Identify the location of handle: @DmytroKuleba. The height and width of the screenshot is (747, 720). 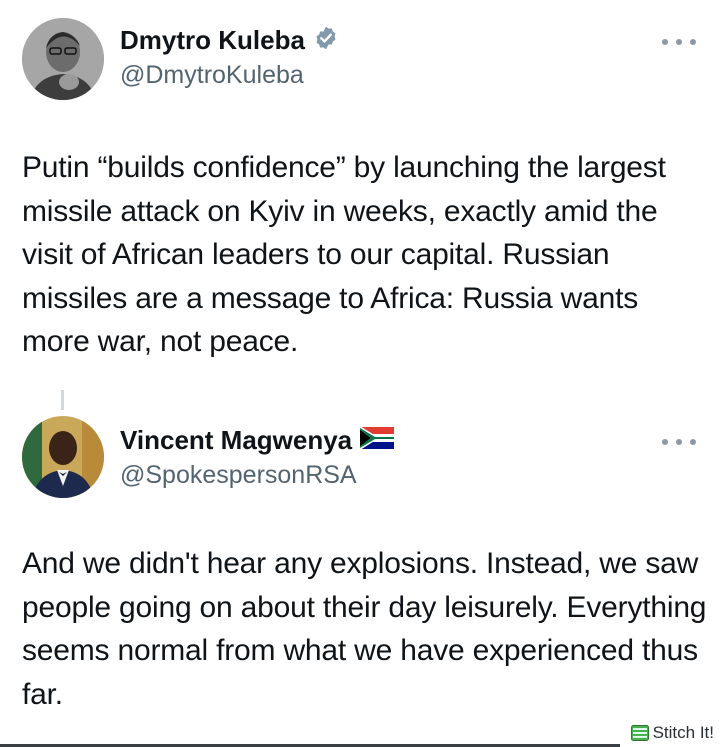
(212, 75).